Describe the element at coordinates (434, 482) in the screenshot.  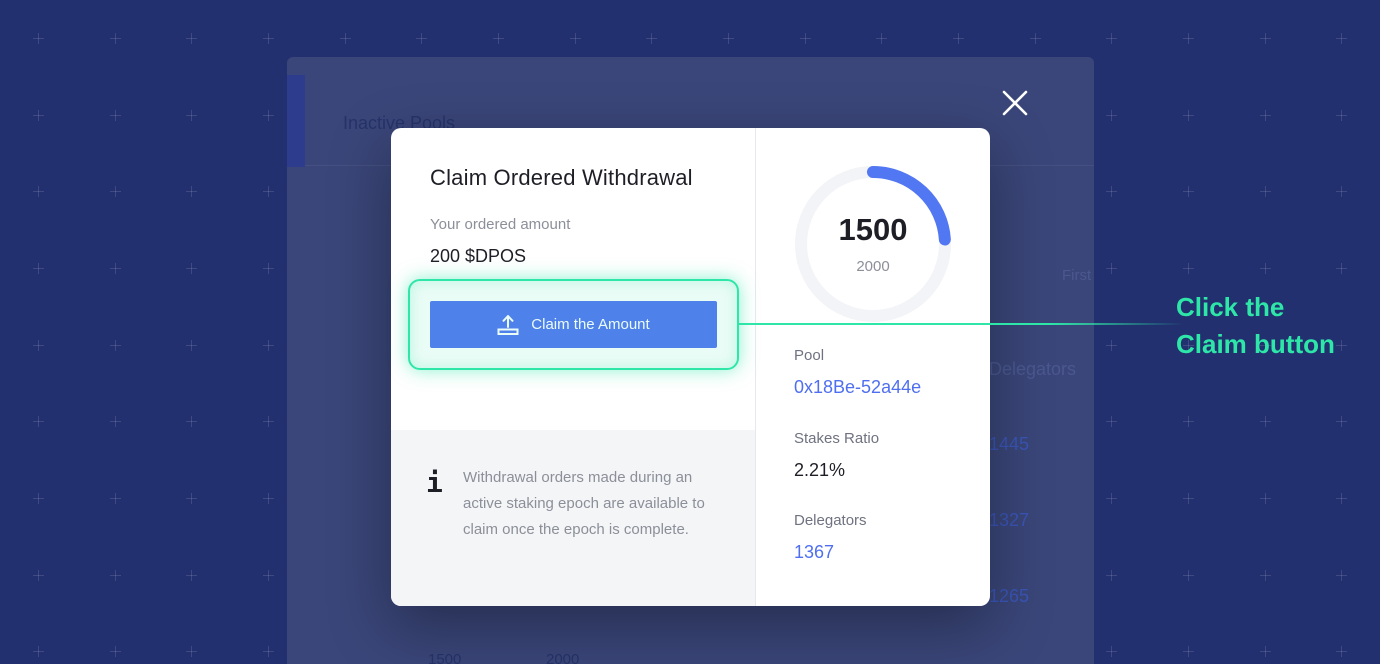
I see `info-icon: i` at that location.